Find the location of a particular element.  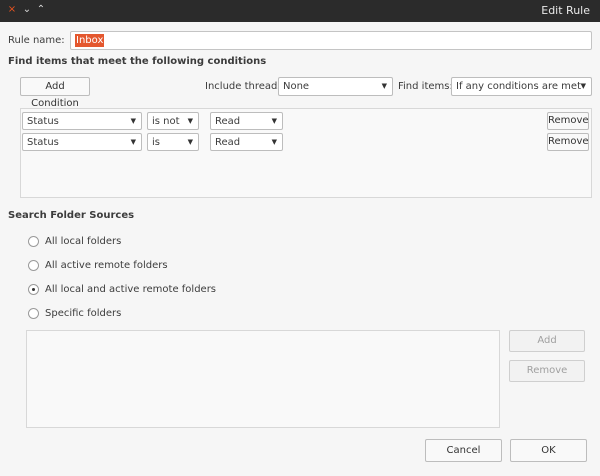

radio-label: Specific folders is located at coordinates (83, 313).